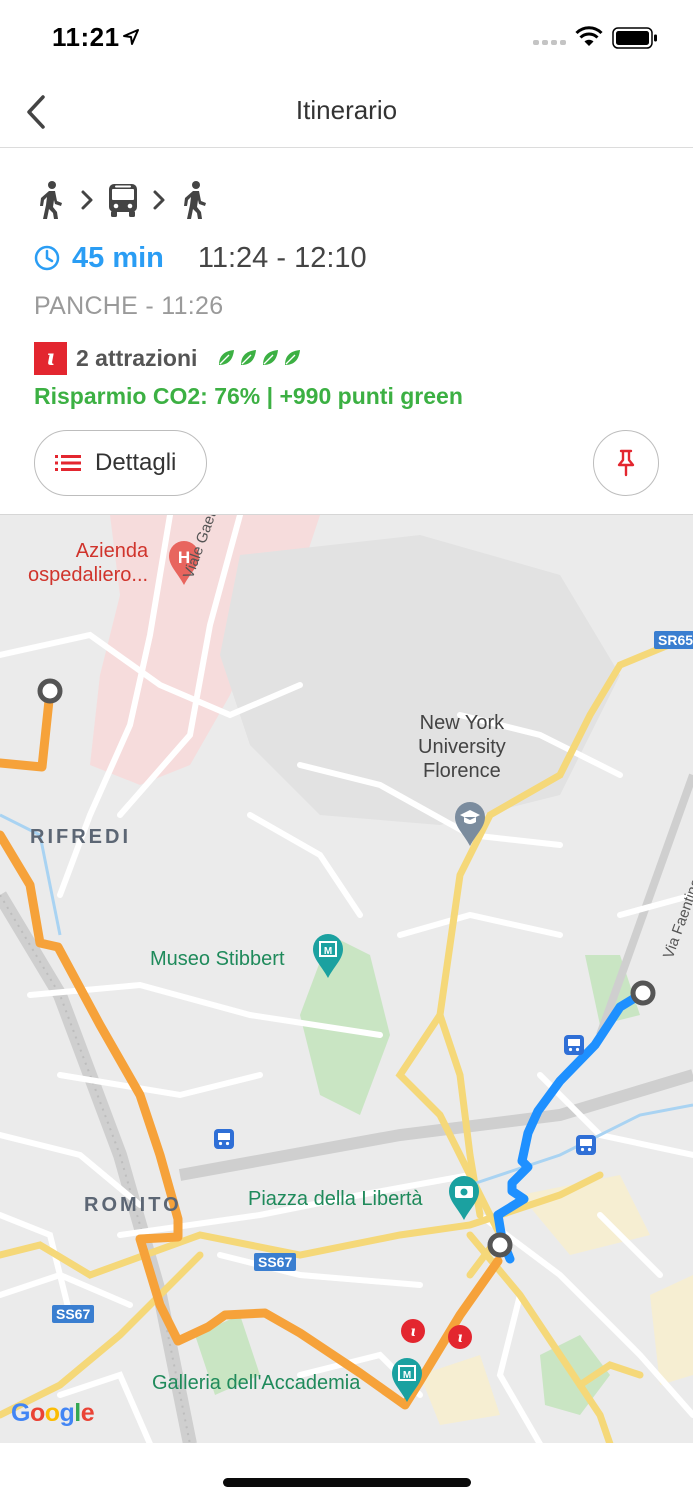 This screenshot has width=693, height=1500. I want to click on route-modes, so click(123, 200).